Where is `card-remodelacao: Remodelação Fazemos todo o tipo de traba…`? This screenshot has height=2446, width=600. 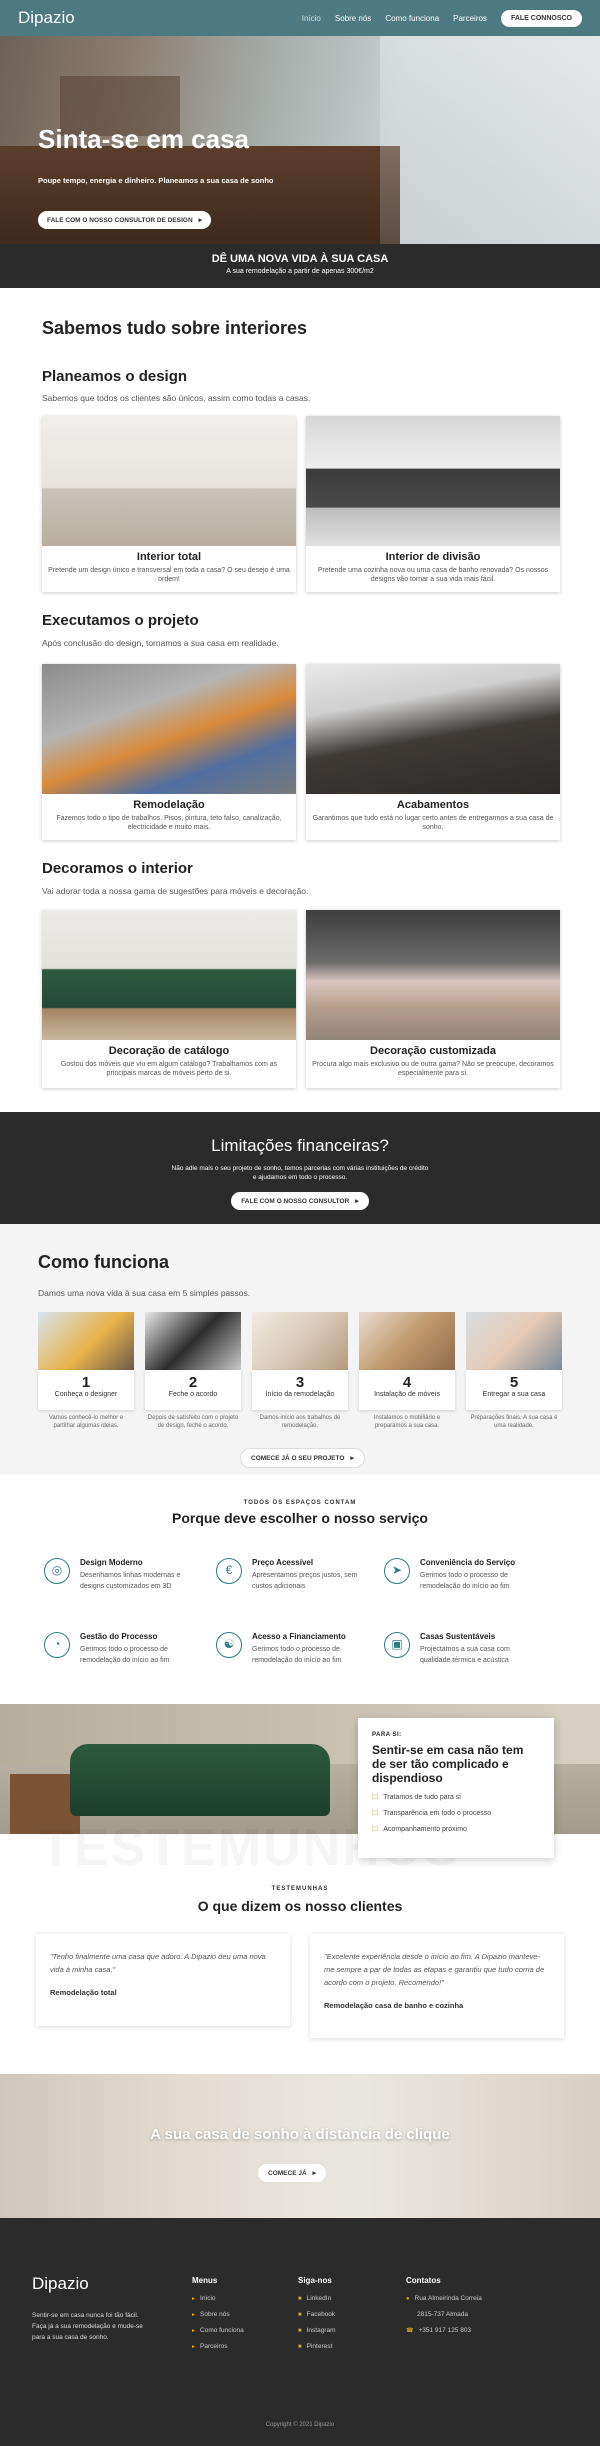
card-remodelacao: Remodelação Fazemos todo o tipo de traba… is located at coordinates (169, 752).